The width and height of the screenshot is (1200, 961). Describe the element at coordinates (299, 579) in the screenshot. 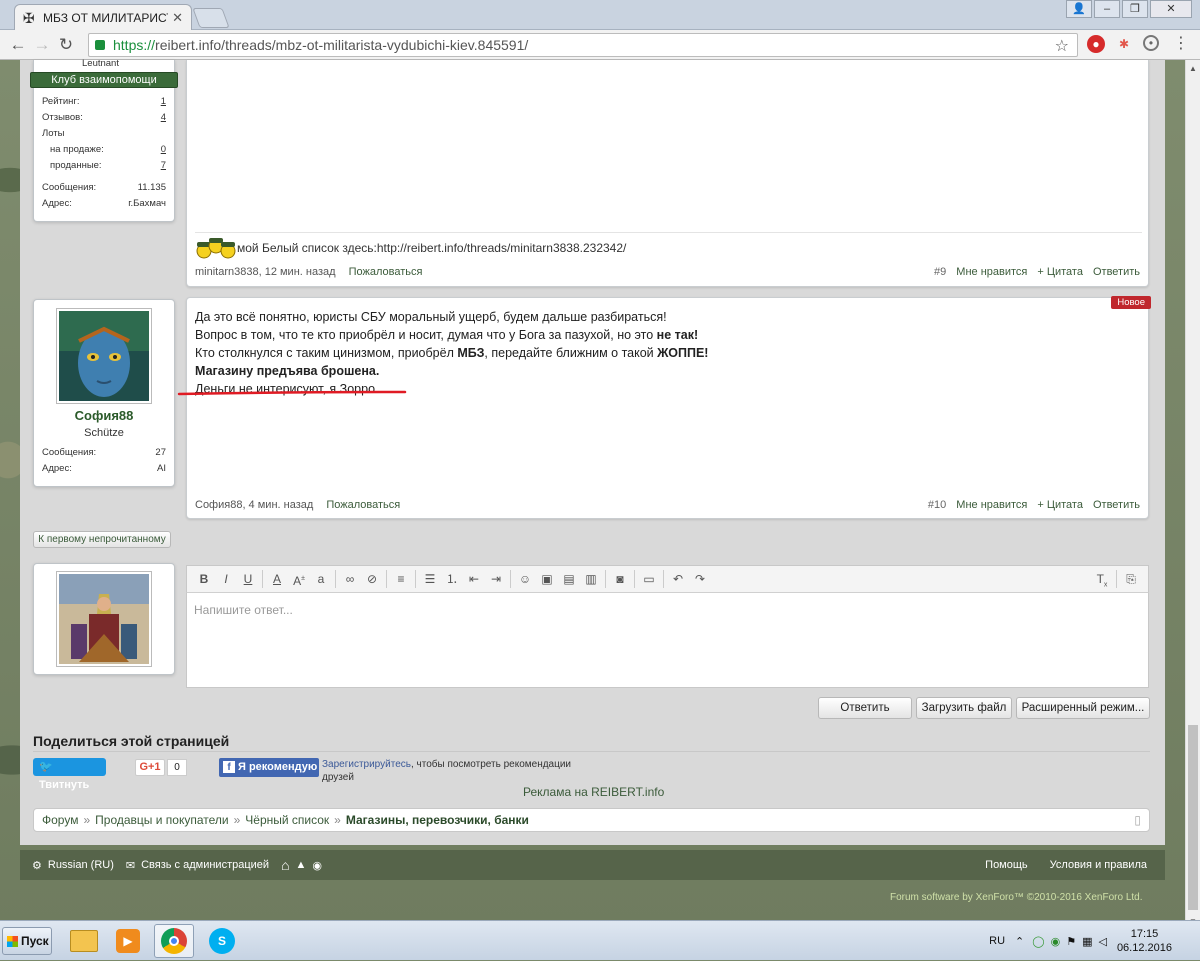

I see `font-size-icon: A±` at that location.